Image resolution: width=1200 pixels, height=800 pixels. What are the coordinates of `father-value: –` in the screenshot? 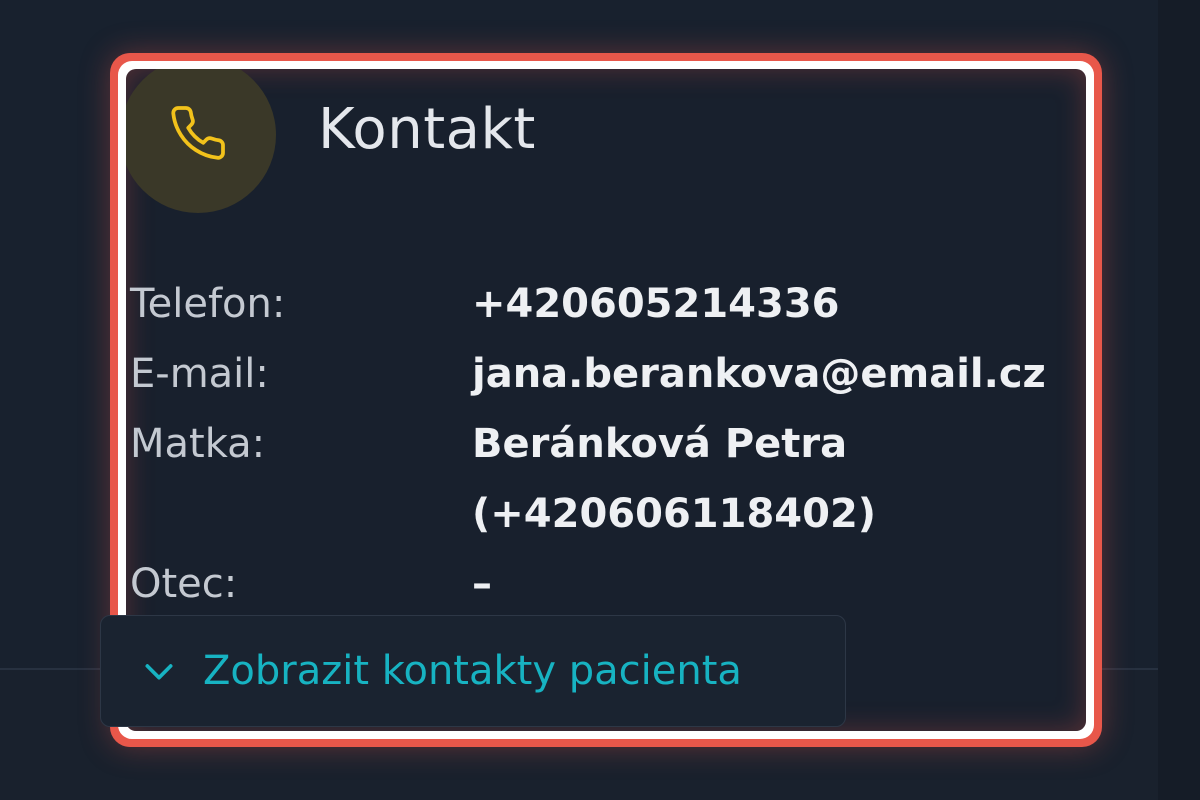 It's located at (482, 584).